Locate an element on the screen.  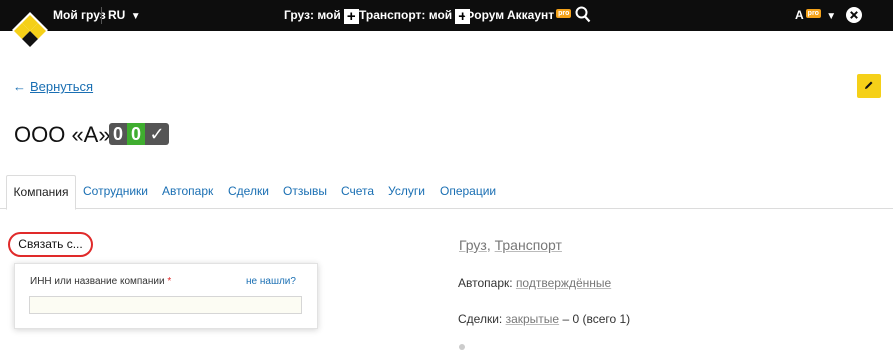
language-selector: RU ▼ is located at coordinates (124, 16).